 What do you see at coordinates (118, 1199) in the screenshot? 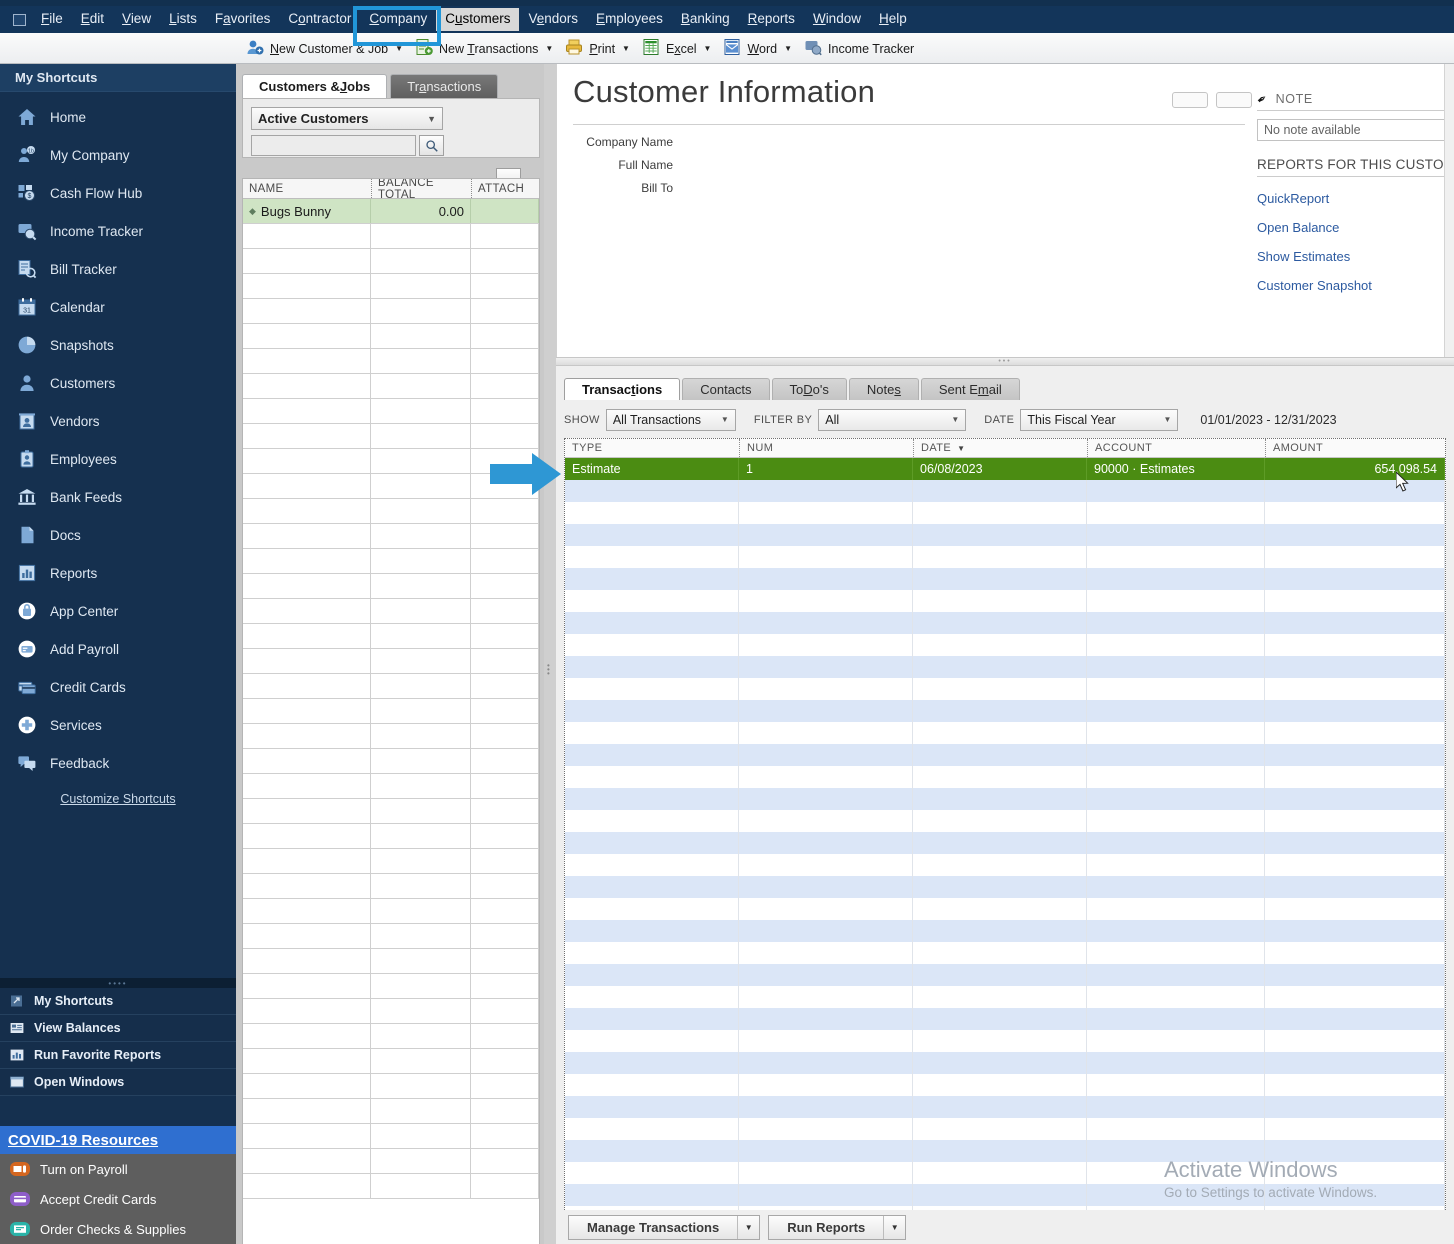
I see `promo-accept-credit-cards: Accept Credit Cards` at bounding box center [118, 1199].